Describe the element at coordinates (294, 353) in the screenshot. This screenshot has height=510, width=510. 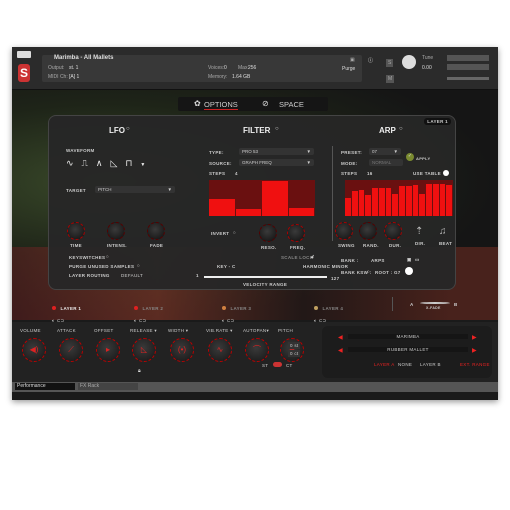
I see `pitch-ct-value: 0 ct` at that location.